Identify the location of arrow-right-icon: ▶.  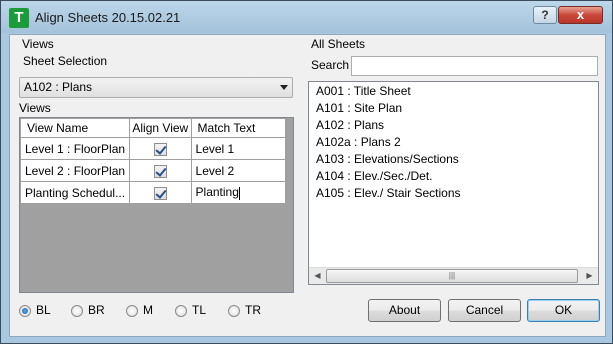
(589, 276).